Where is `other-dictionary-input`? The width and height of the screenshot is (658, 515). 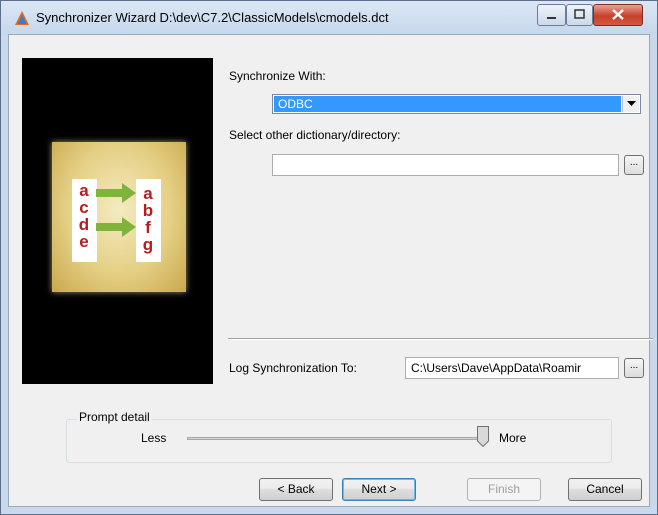
other-dictionary-input is located at coordinates (445, 165).